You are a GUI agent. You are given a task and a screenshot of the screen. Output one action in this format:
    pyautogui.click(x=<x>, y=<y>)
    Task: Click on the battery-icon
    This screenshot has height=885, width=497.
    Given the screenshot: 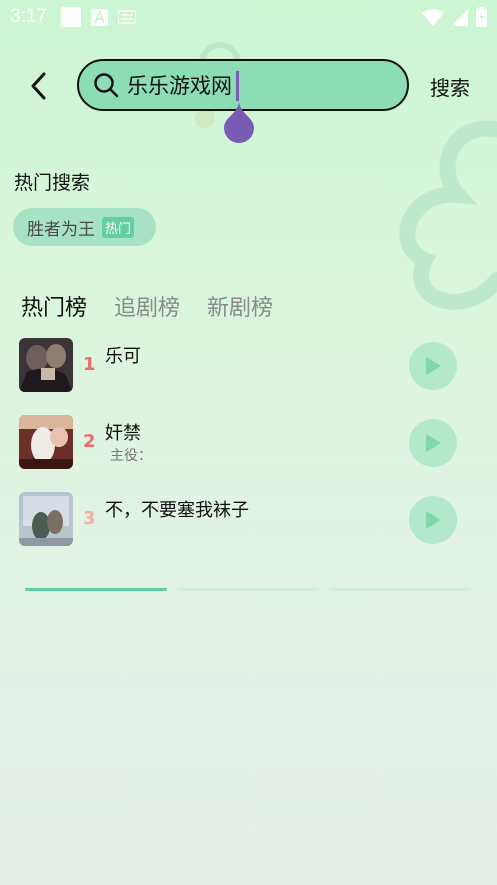 What is the action you would take?
    pyautogui.click(x=481, y=17)
    